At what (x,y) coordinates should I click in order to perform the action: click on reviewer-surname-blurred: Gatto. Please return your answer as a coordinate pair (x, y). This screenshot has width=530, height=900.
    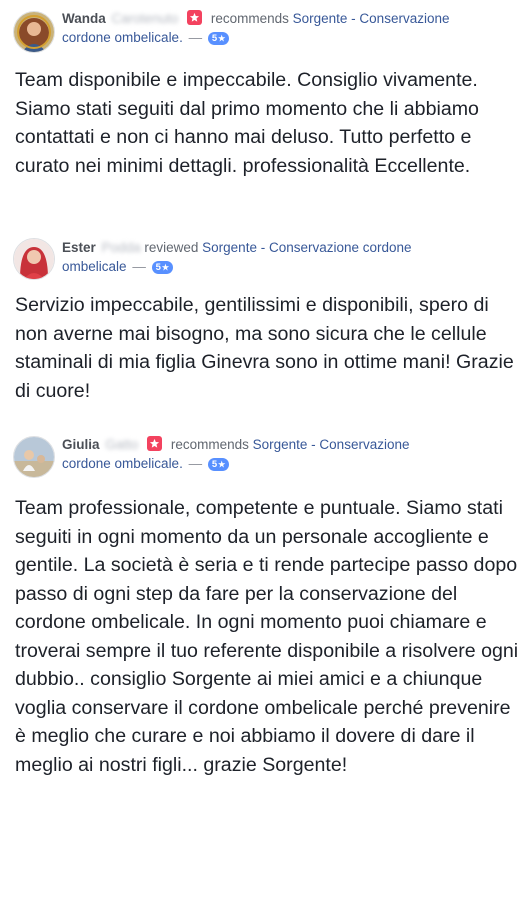
    Looking at the image, I should click on (122, 444).